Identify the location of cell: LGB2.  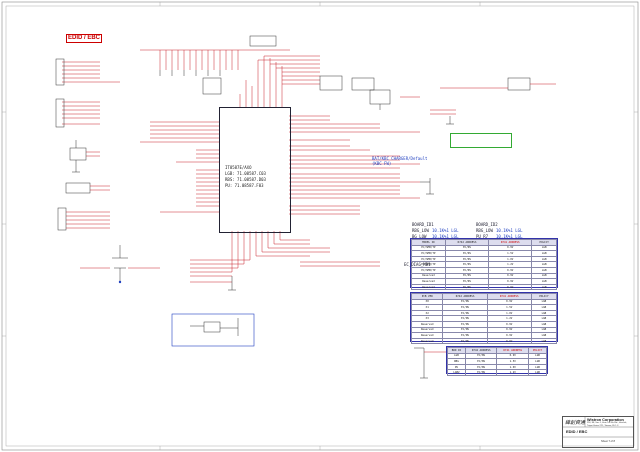
(456, 372).